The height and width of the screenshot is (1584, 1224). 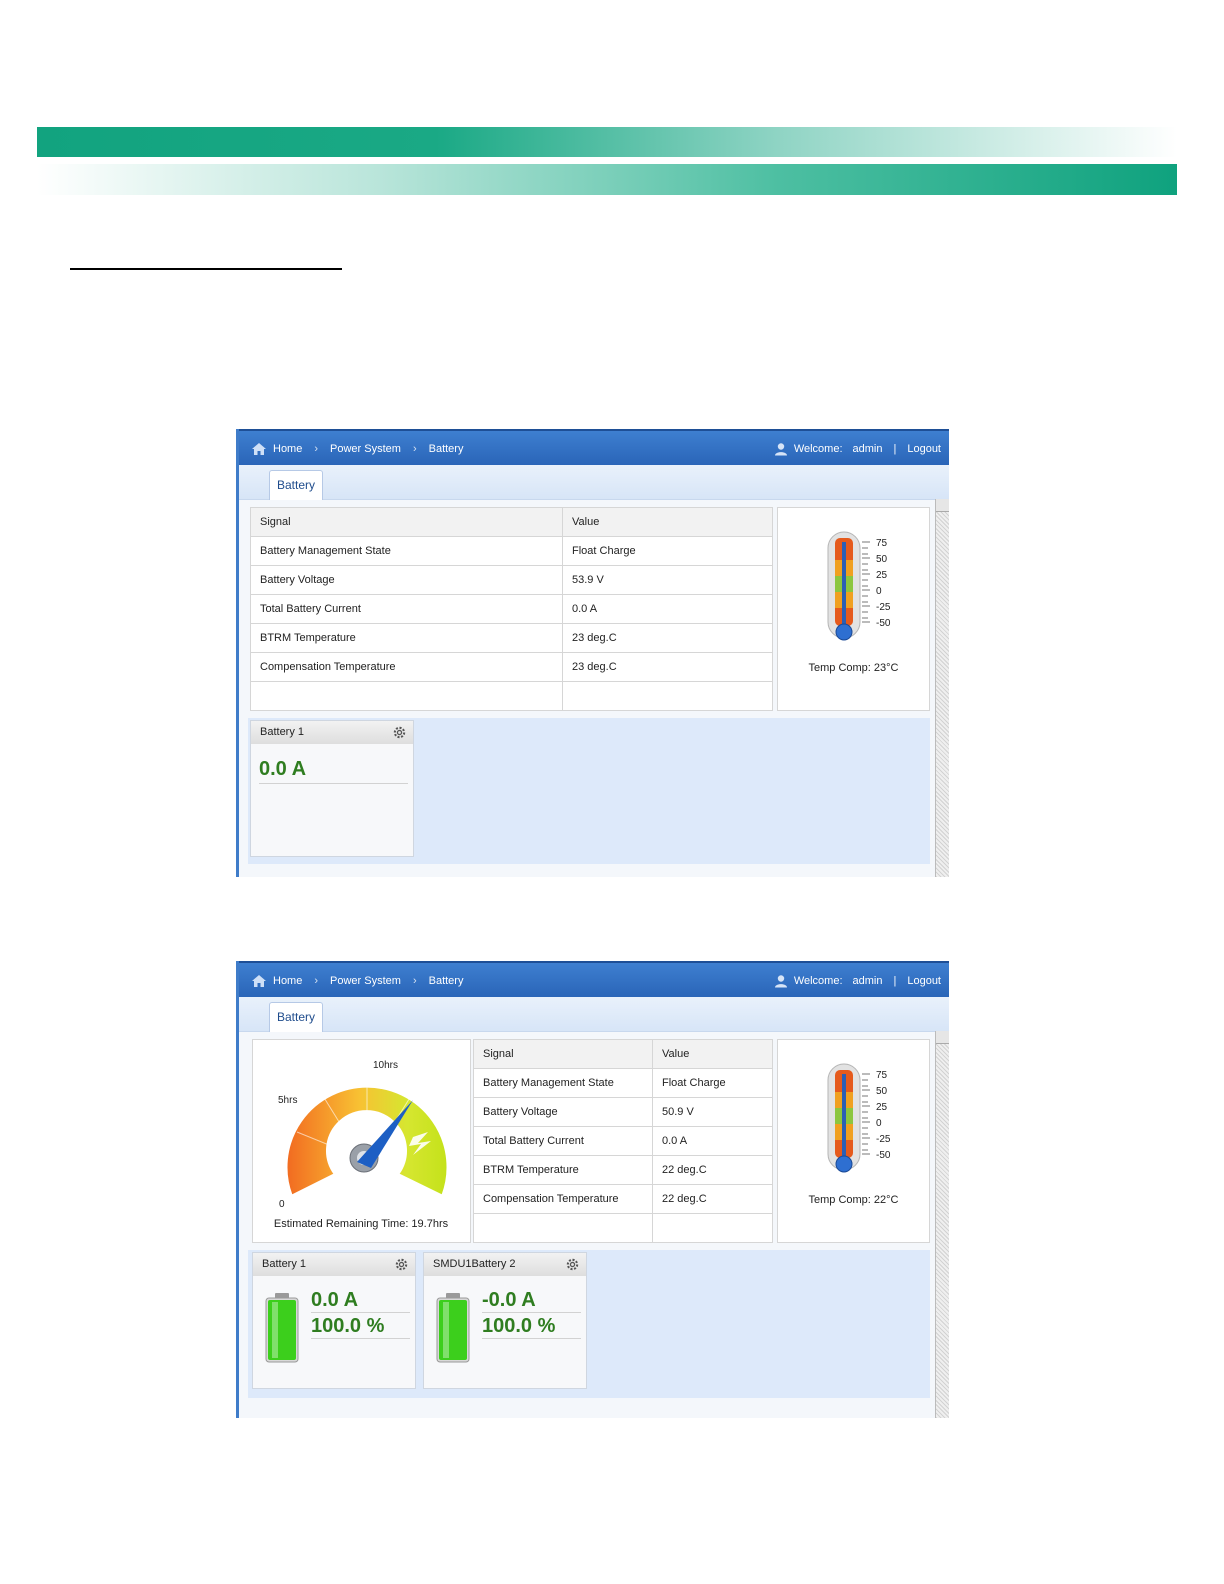 I want to click on value-cell: 23 deg.C, so click(x=667, y=638).